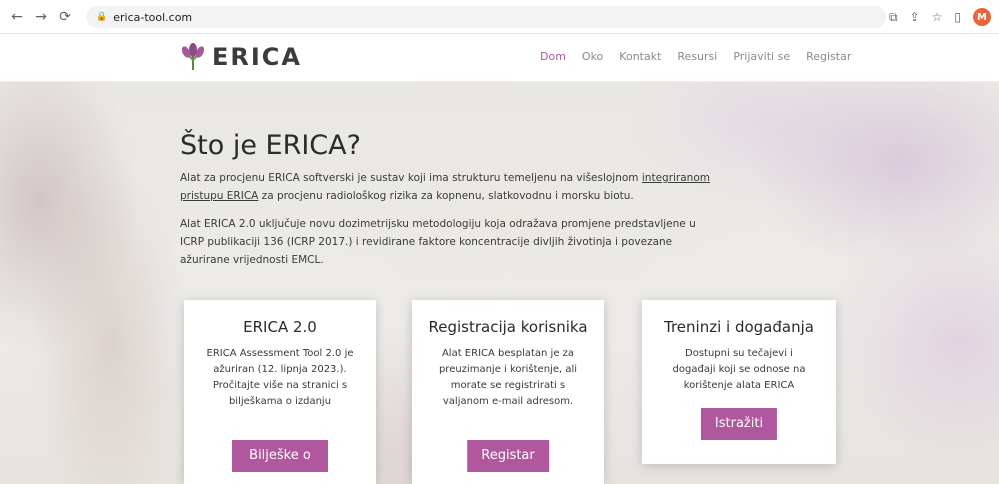 This screenshot has width=999, height=484. Describe the element at coordinates (280, 462) in the screenshot. I see `release-notes-button: Bilješke o izdanju` at that location.